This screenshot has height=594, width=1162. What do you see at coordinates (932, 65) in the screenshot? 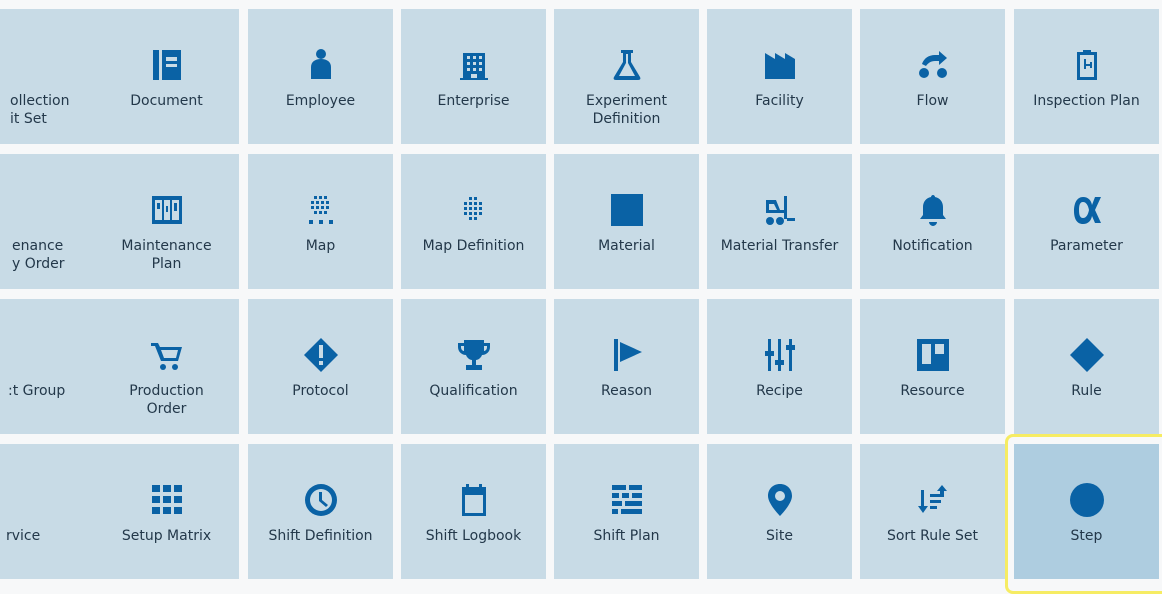
I see `flow-icon` at bounding box center [932, 65].